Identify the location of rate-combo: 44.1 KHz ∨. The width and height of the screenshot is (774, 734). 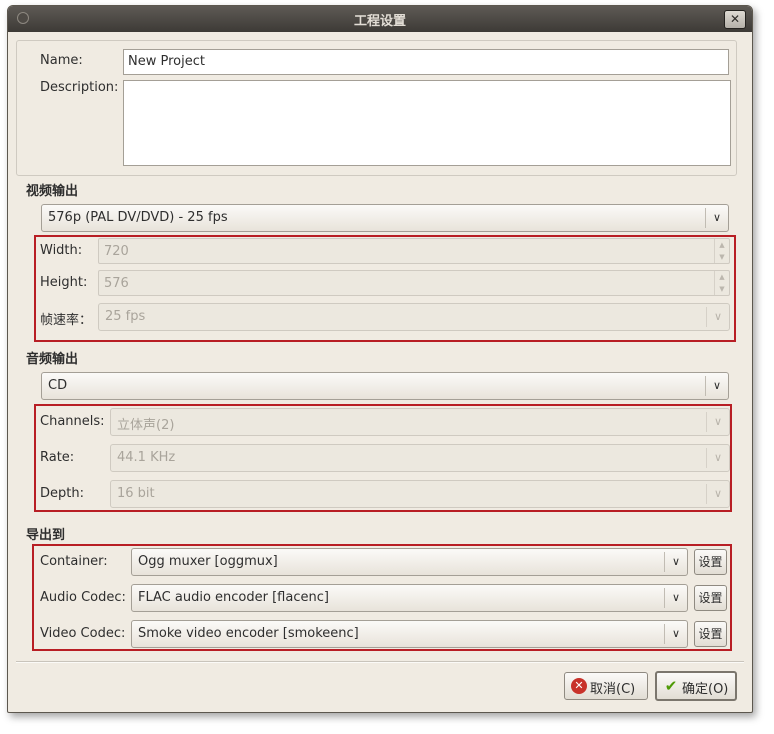
(420, 458).